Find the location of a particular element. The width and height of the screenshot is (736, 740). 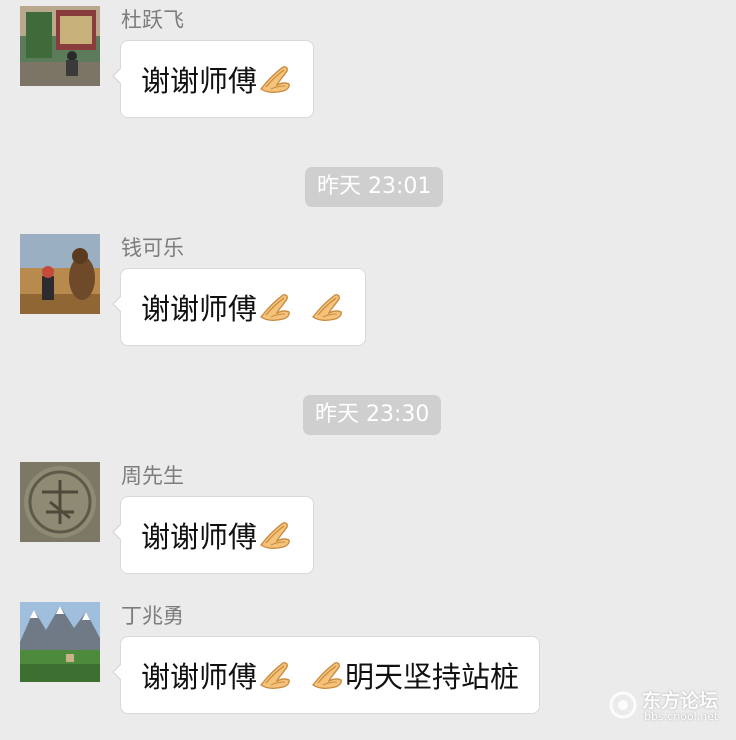

message-text: 明天坚持站桩 is located at coordinates (432, 677).